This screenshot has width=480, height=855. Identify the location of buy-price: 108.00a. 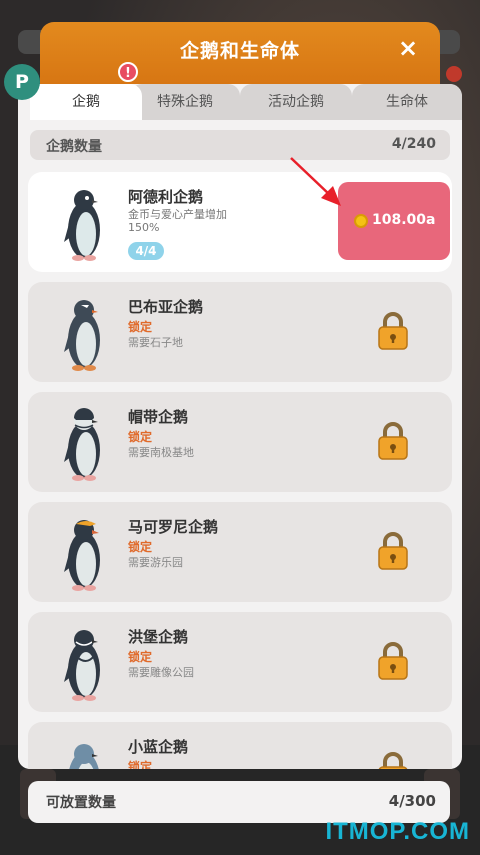
(404, 220).